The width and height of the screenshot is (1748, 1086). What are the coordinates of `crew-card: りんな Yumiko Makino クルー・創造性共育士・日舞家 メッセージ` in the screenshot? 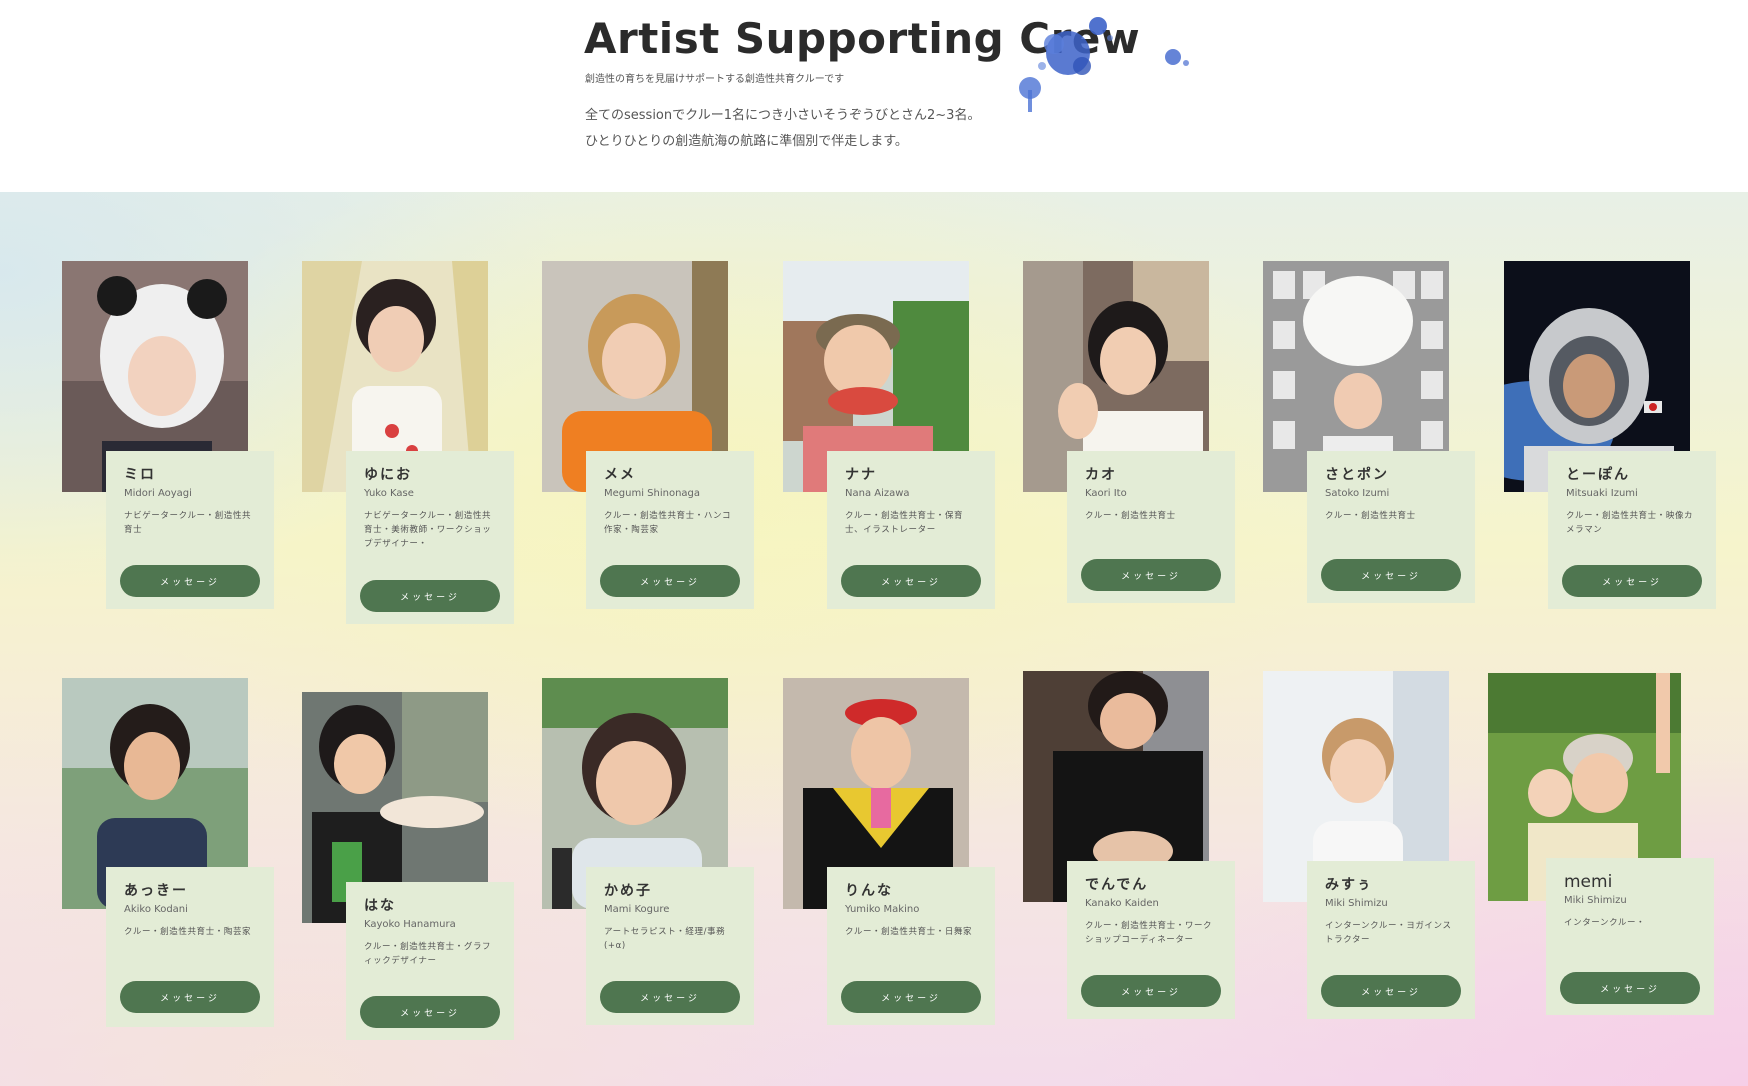 It's located at (911, 946).